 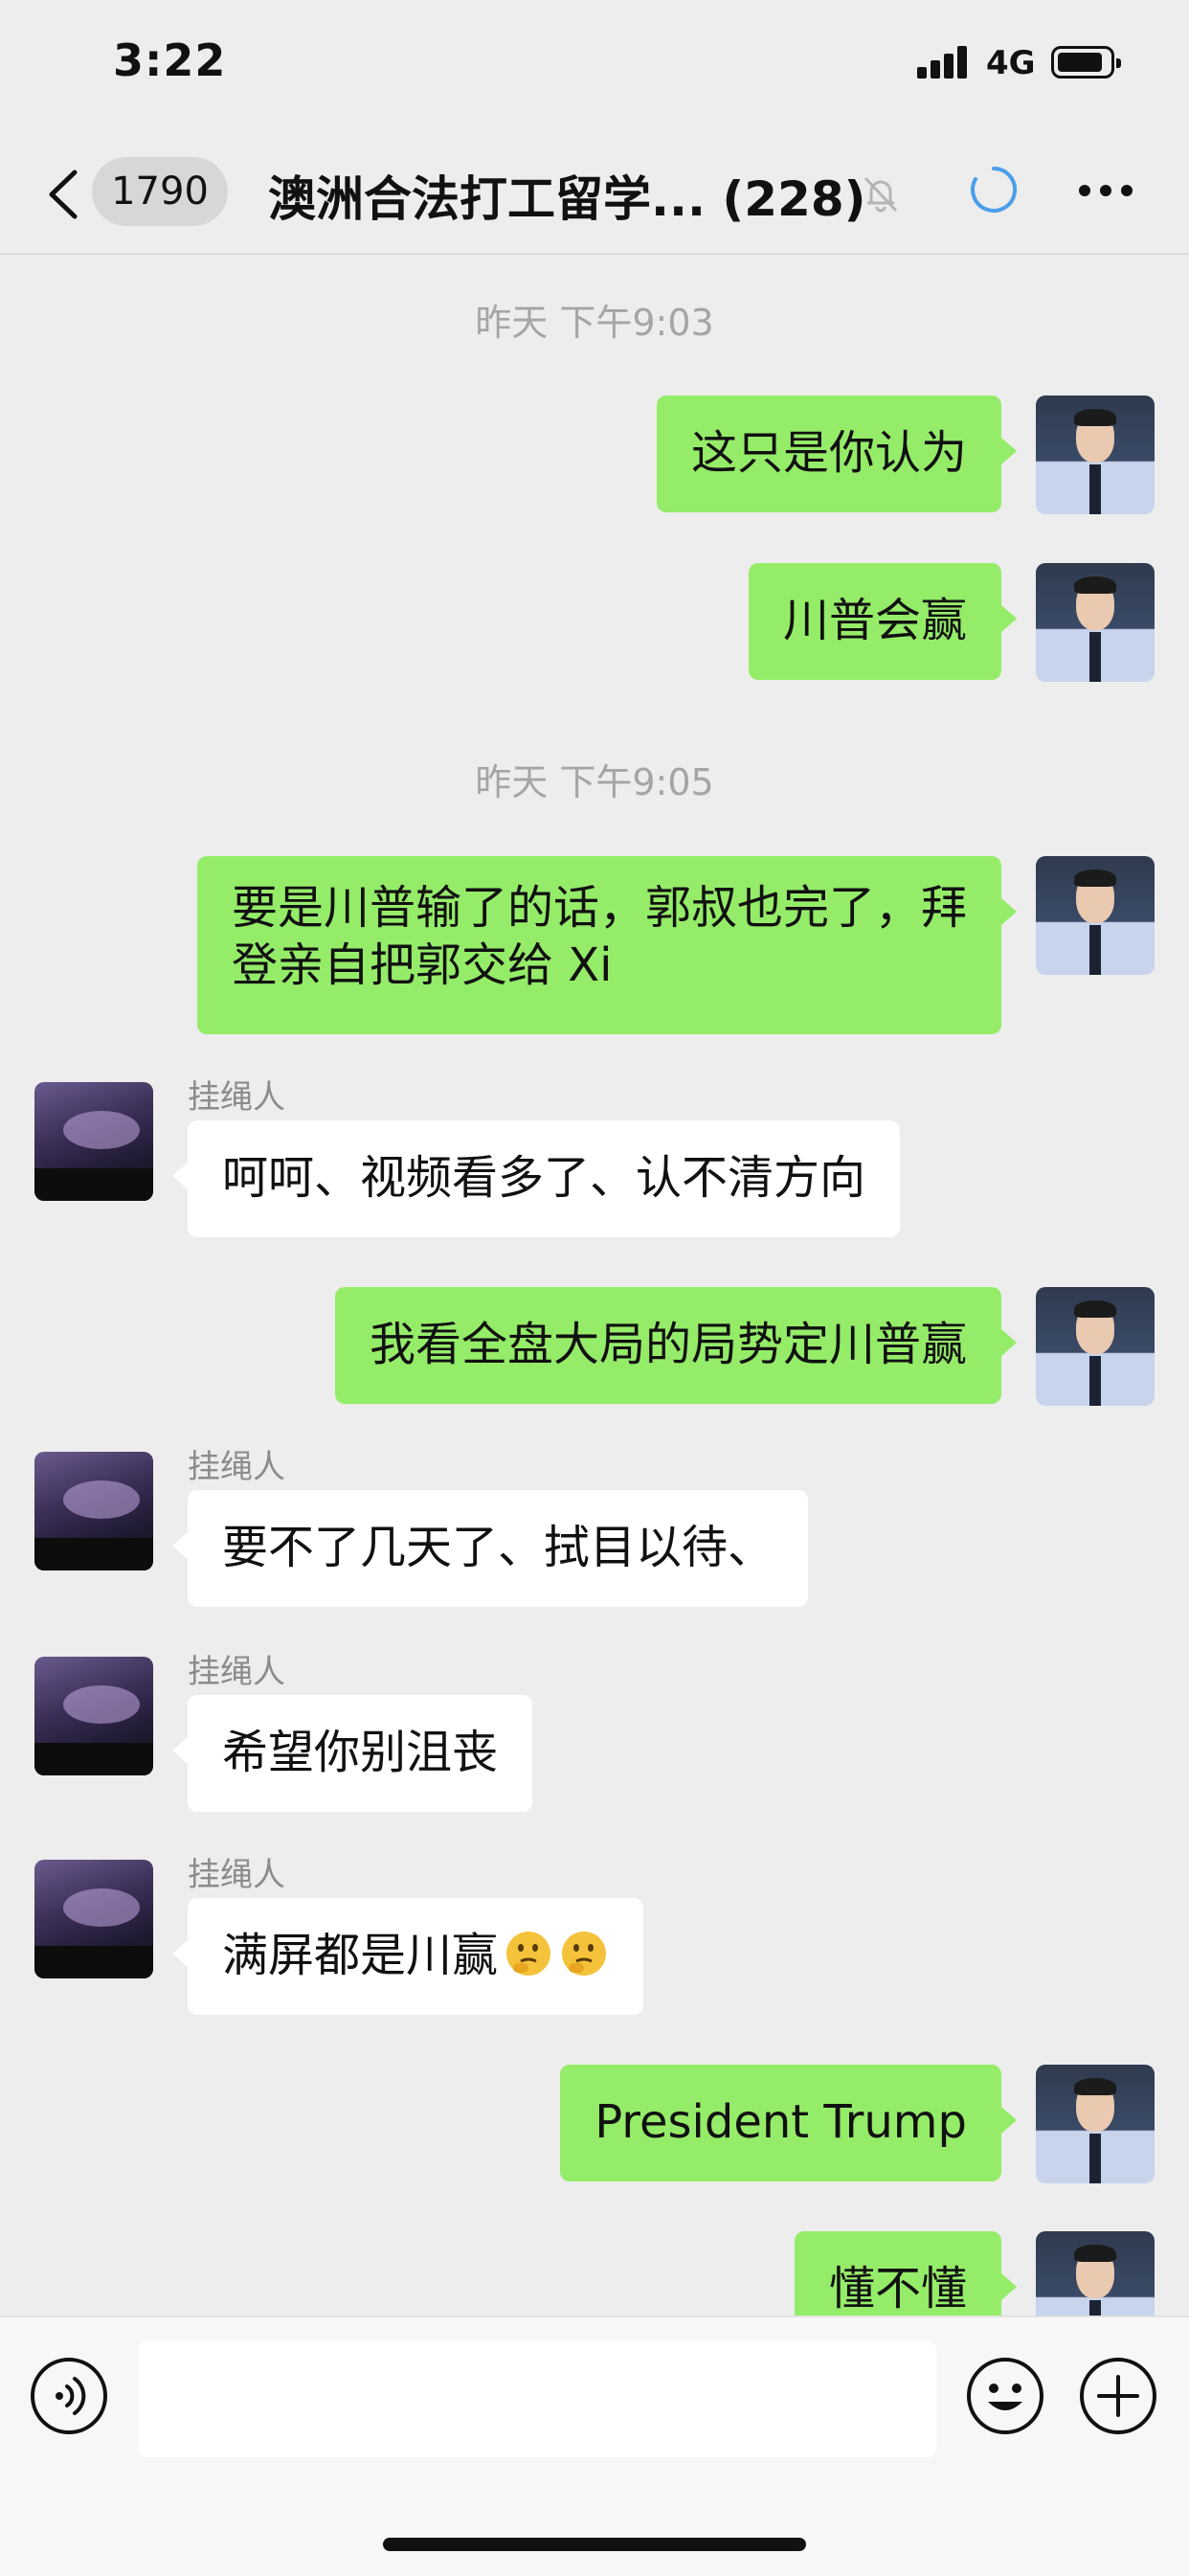 What do you see at coordinates (69, 2396) in the screenshot?
I see `voice-input-icon` at bounding box center [69, 2396].